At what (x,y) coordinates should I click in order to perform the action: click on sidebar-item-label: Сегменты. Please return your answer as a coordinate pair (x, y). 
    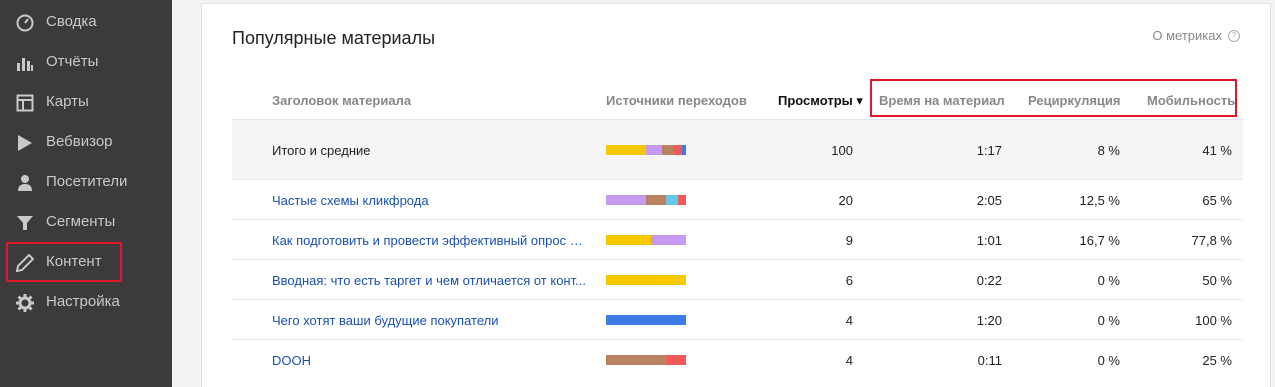
    Looking at the image, I should click on (81, 221).